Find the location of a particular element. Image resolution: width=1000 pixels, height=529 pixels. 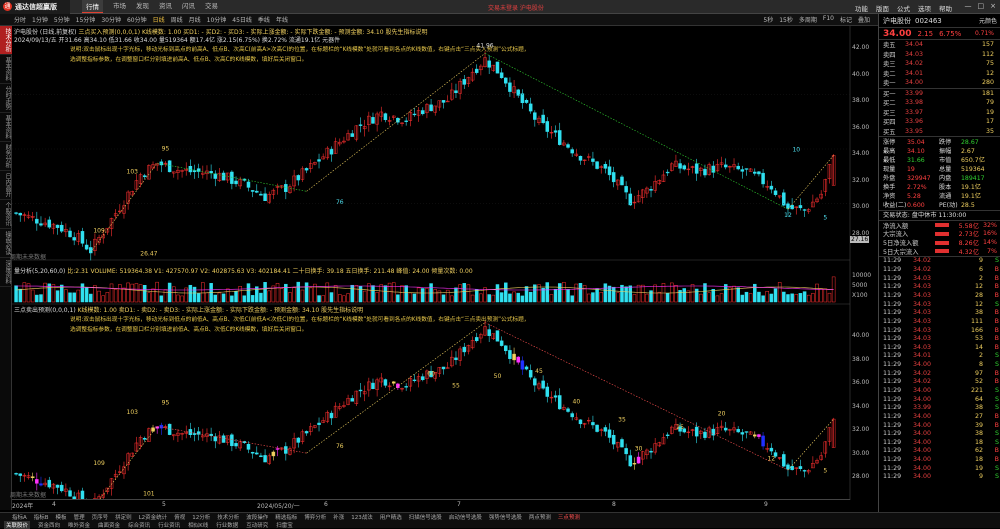

menu-item-market: 市场 is located at coordinates (119, 6).